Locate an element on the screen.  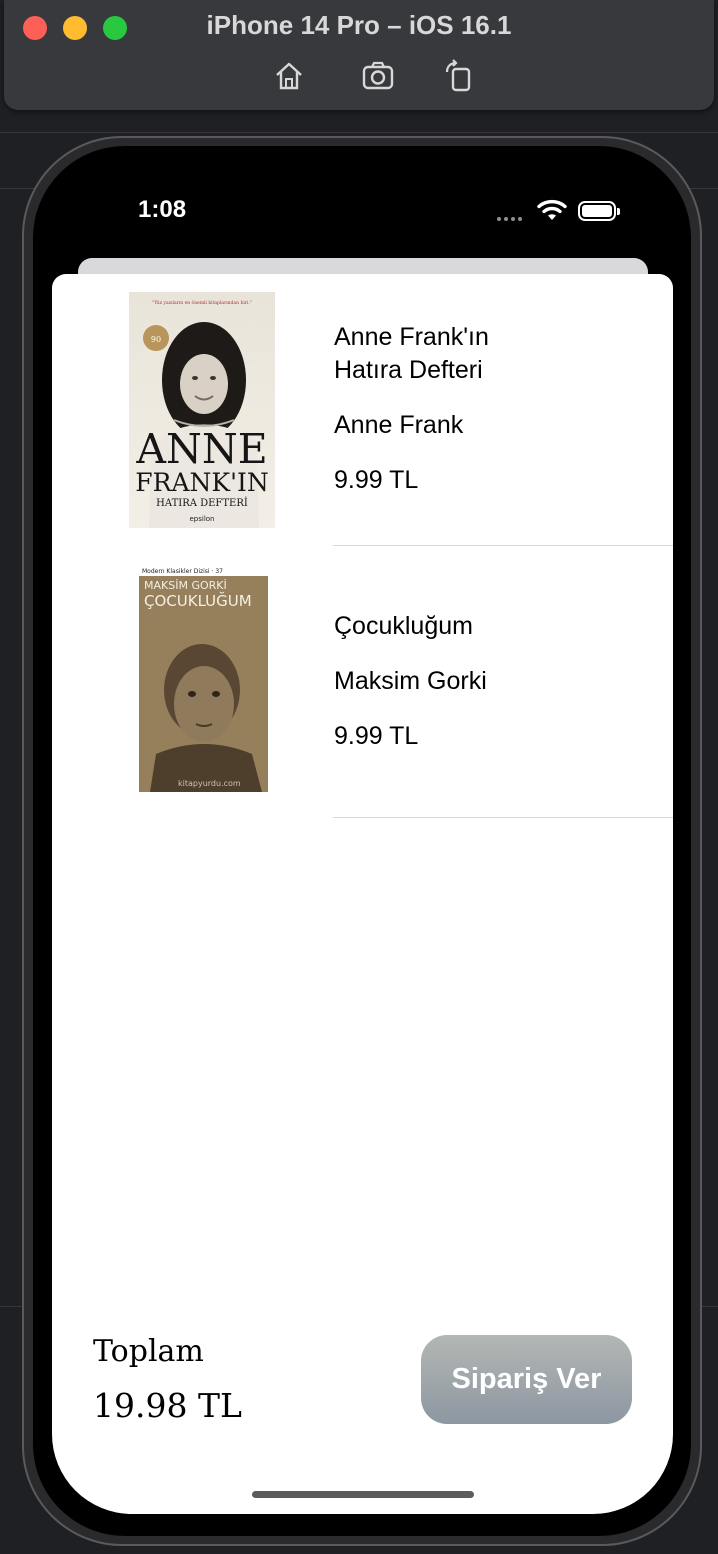
wifi-icon is located at coordinates (552, 212).